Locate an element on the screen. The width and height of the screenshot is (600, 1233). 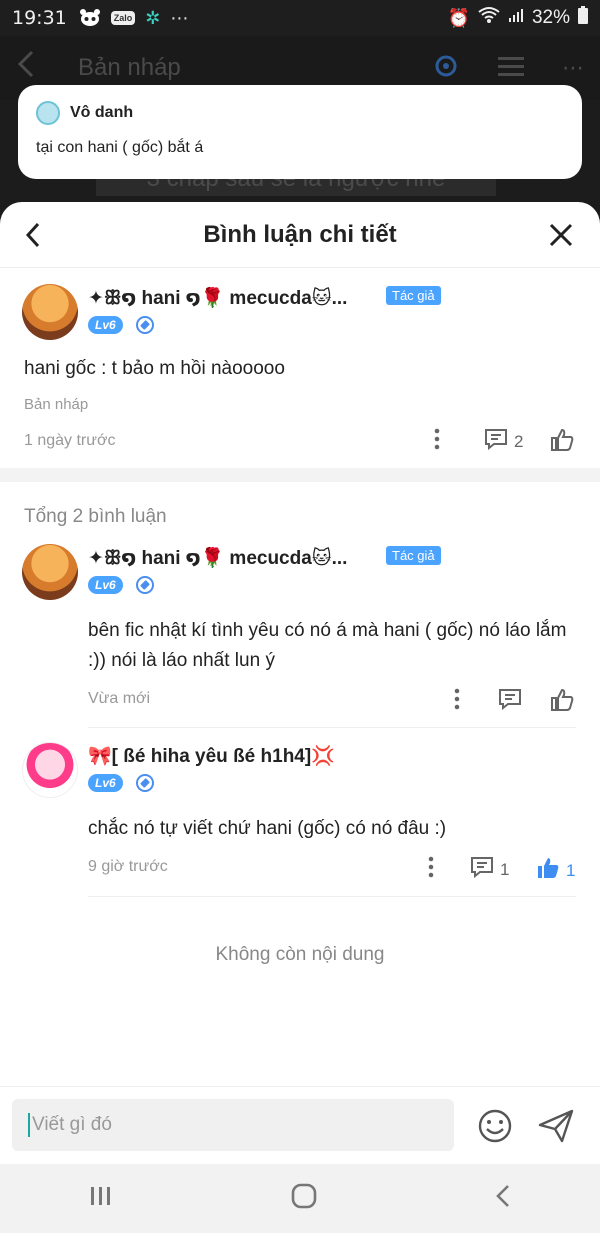
reply-button is located at coordinates (510, 701).